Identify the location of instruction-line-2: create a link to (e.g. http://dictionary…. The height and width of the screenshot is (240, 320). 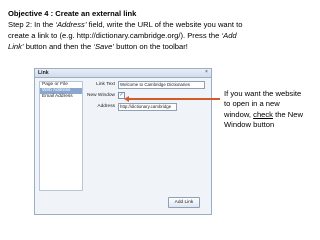
(160, 35).